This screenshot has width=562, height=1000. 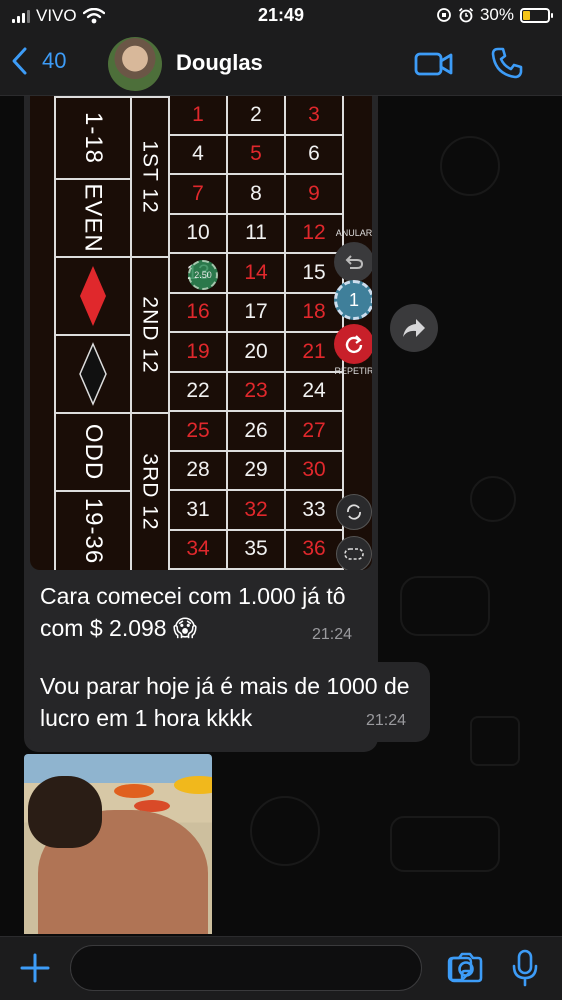 I want to click on repeat-icon, so click(x=354, y=344).